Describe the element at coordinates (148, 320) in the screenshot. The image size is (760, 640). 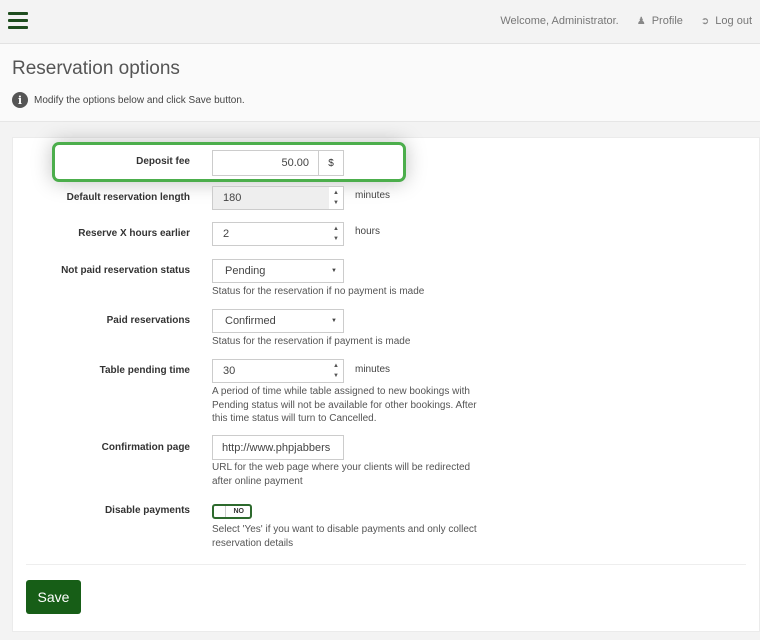
I see `paid-status-label: Paid reservations` at that location.